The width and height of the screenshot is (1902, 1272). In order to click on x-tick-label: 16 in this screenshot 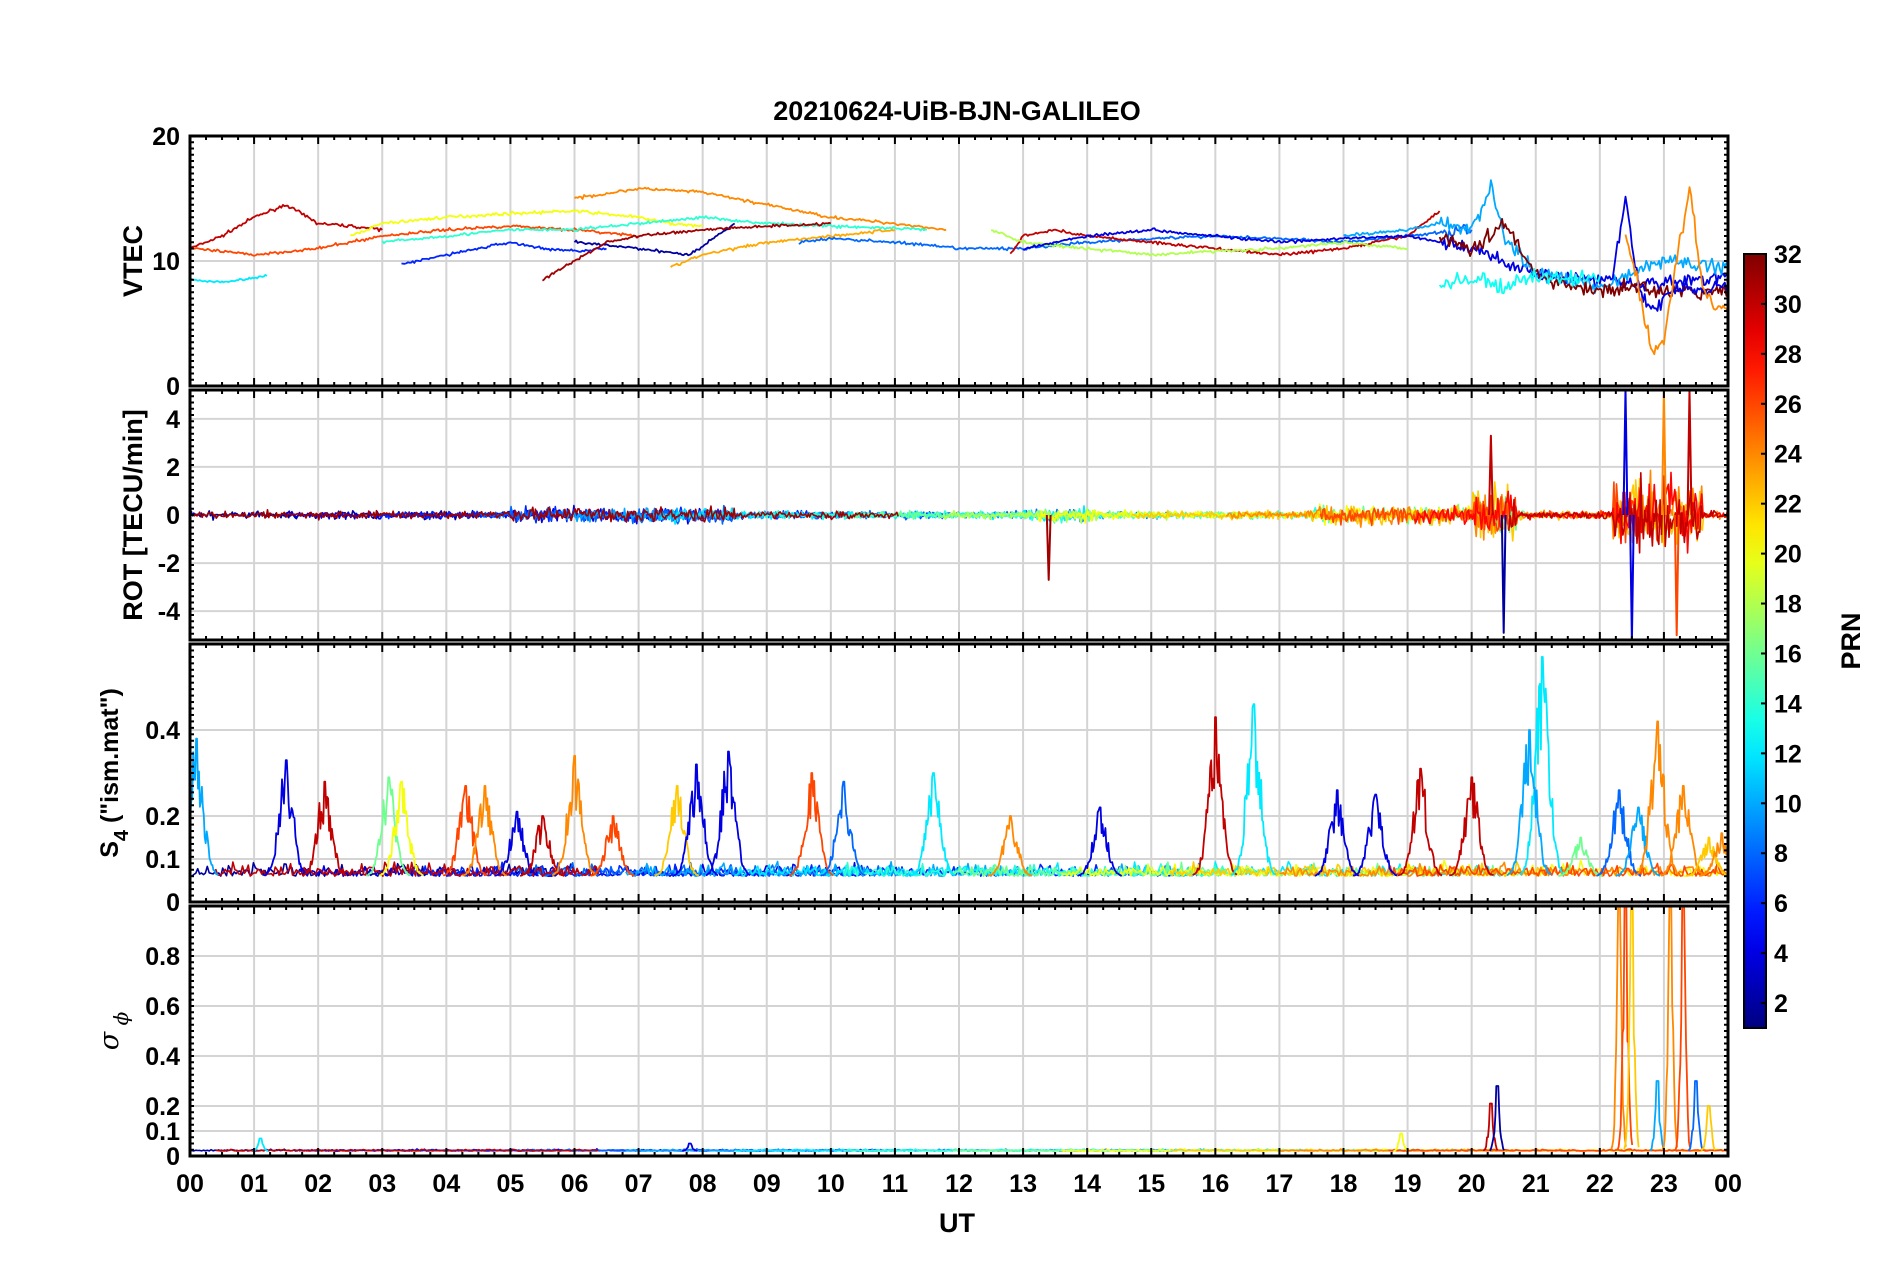, I will do `click(1215, 1184)`.